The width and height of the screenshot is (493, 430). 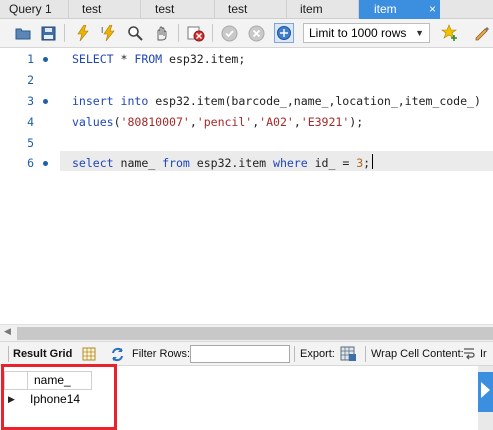 What do you see at coordinates (469, 355) in the screenshot?
I see `wrap-cell-icon` at bounding box center [469, 355].